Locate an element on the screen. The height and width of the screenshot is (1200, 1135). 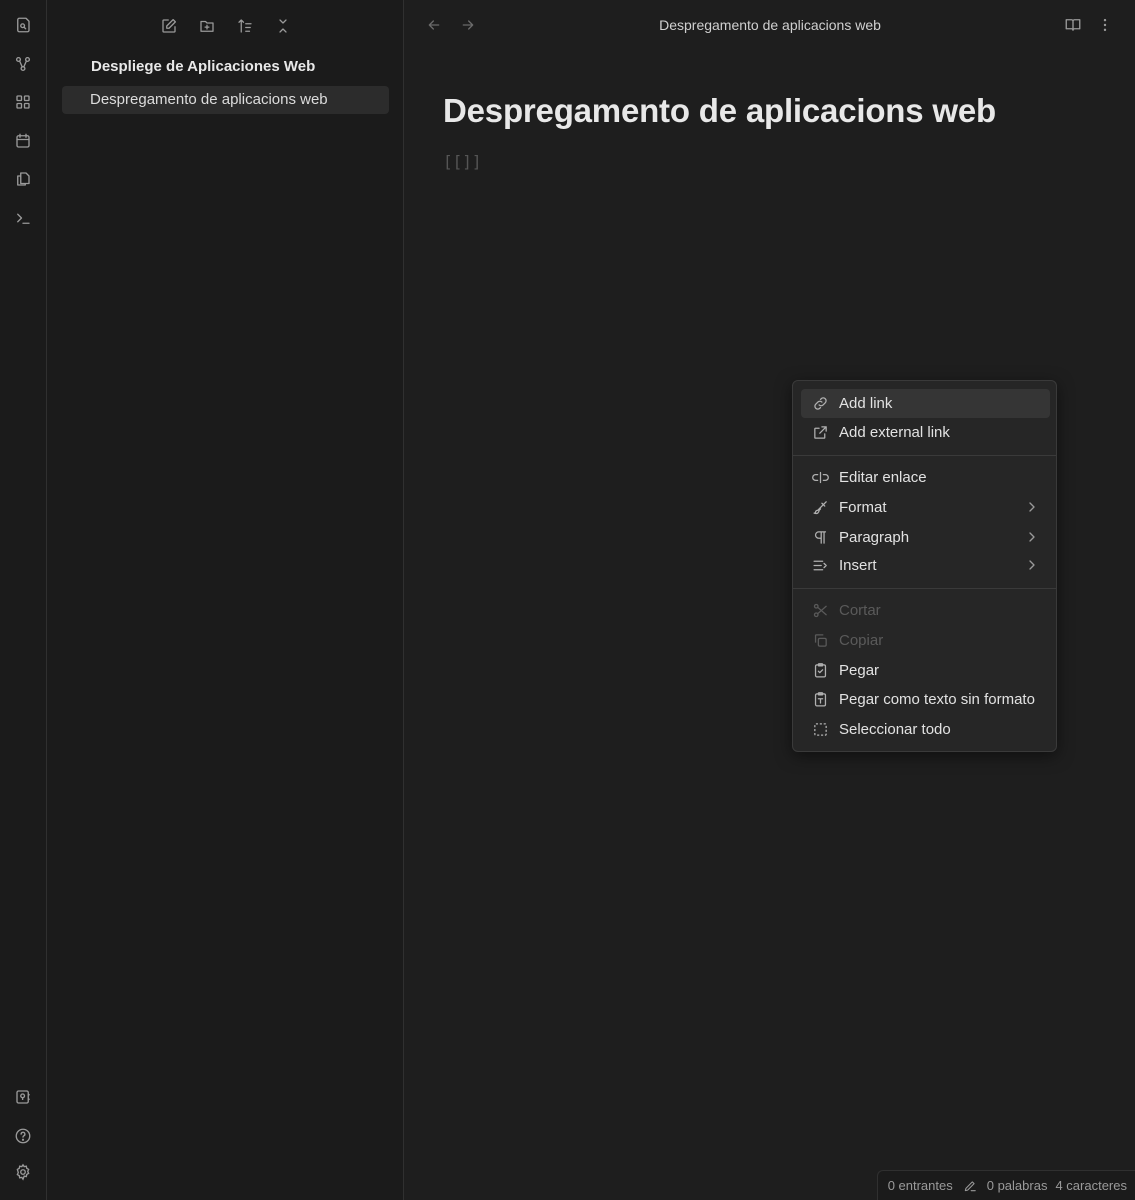
menu-item-pegar: Pegar is located at coordinates (925, 670).